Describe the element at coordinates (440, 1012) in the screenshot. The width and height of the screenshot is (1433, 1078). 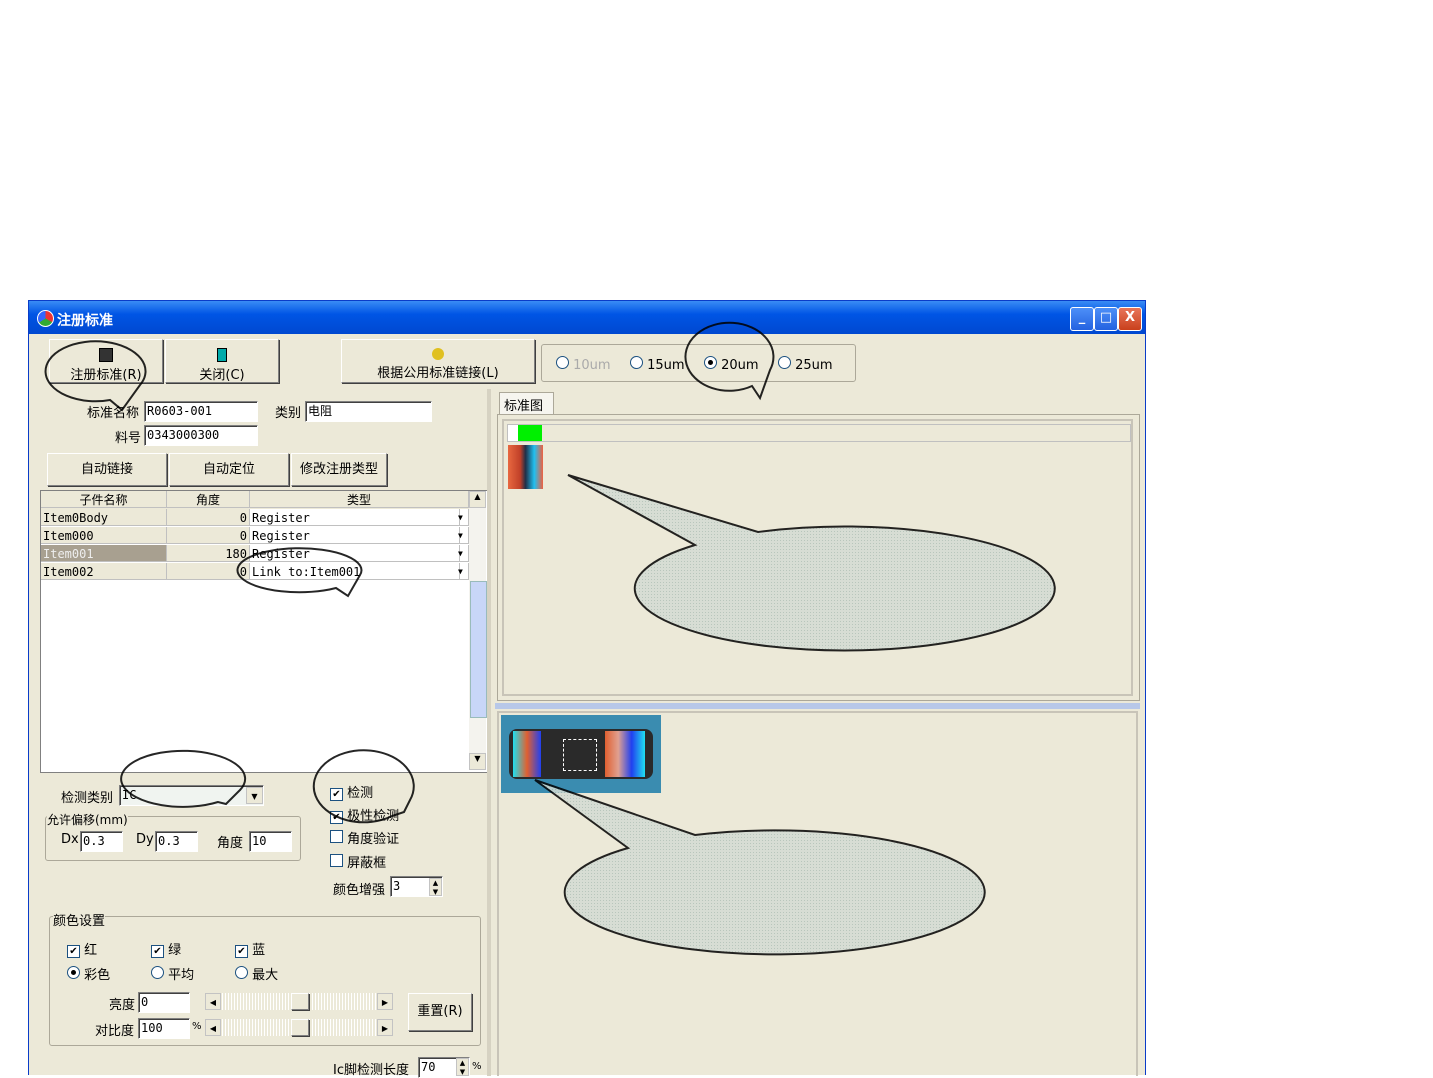
I see `reset-button: 重置(R)` at that location.